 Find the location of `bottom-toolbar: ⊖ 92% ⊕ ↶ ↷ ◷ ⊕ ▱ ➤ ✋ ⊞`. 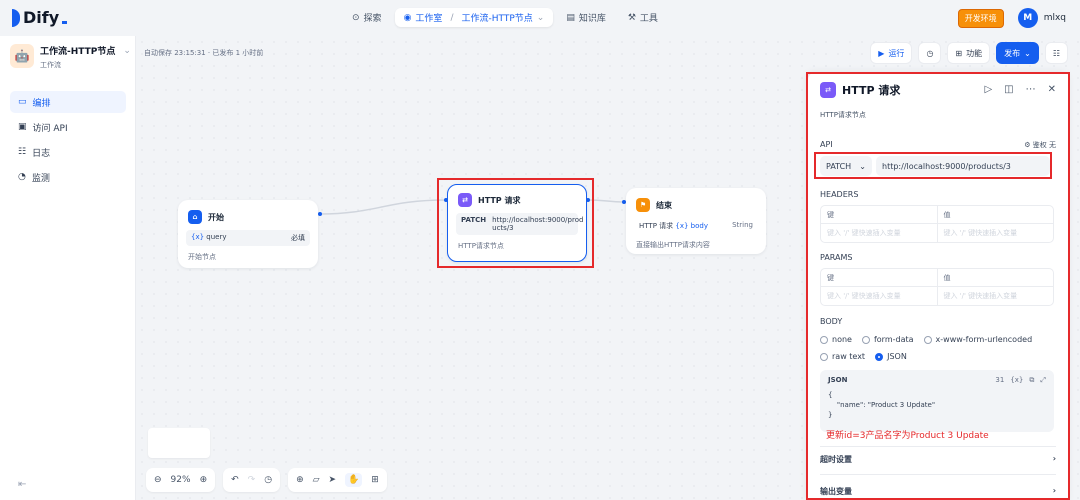

bottom-toolbar: ⊖ 92% ⊕ ↶ ↷ ◷ ⊕ ▱ ➤ ✋ ⊞ is located at coordinates (266, 480).